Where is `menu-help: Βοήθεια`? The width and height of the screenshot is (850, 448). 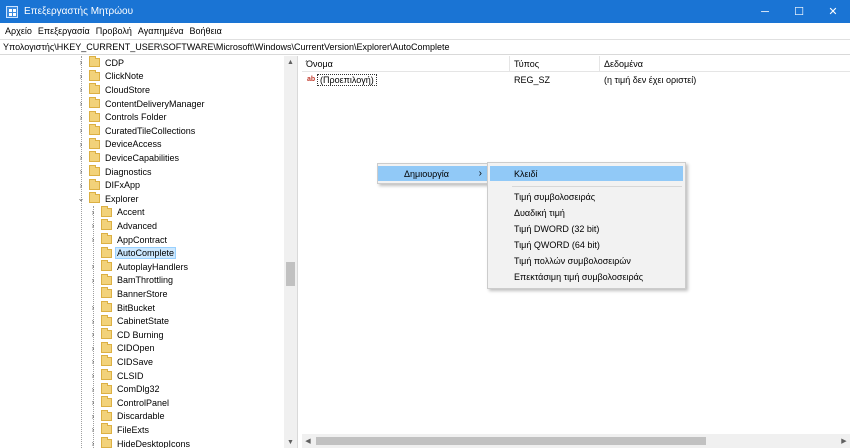 menu-help: Βοήθεια is located at coordinates (206, 31).